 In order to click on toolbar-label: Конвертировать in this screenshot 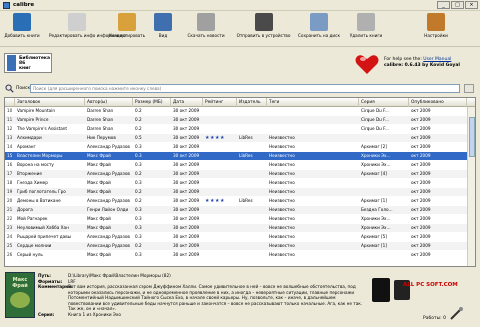, I will do `click(127, 35)`.